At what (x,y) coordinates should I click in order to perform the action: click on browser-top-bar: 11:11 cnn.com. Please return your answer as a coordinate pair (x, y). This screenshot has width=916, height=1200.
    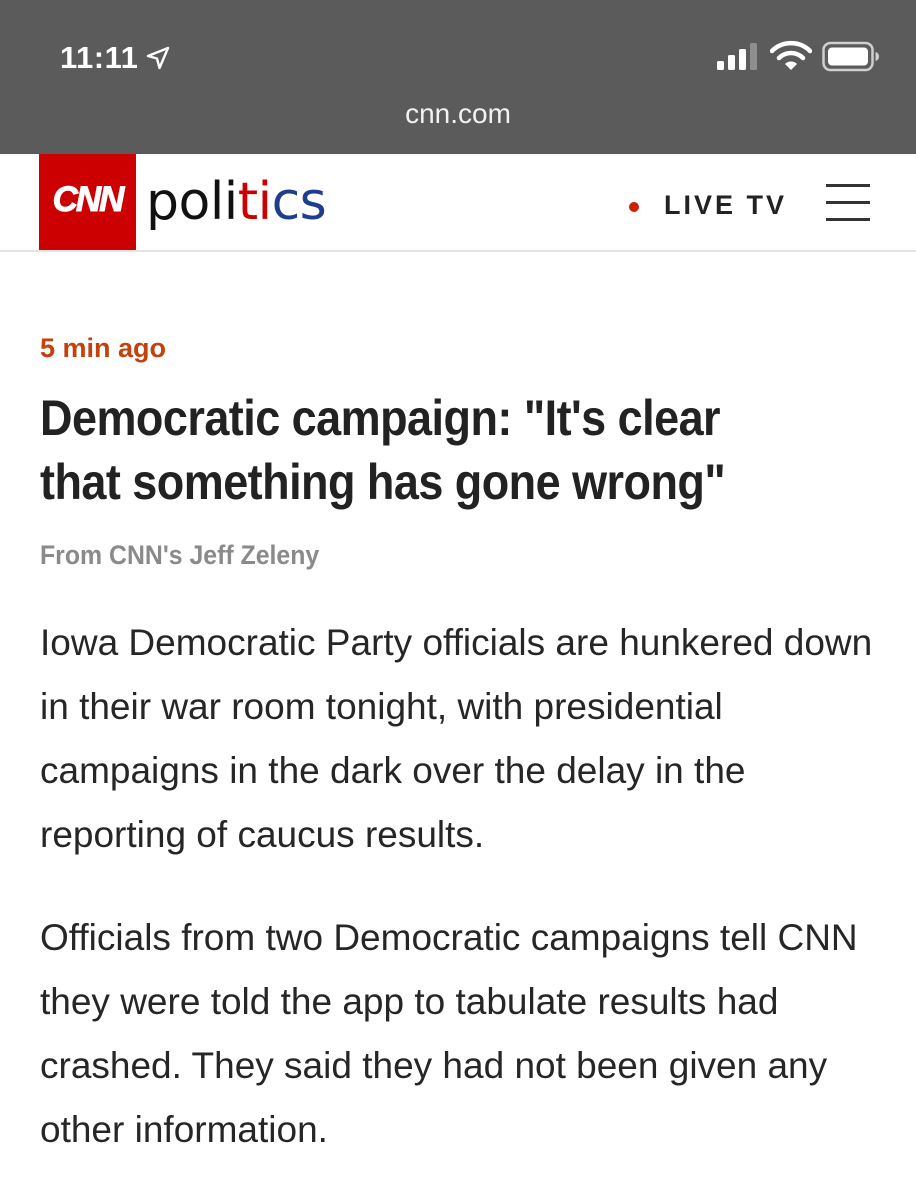
    Looking at the image, I should click on (458, 77).